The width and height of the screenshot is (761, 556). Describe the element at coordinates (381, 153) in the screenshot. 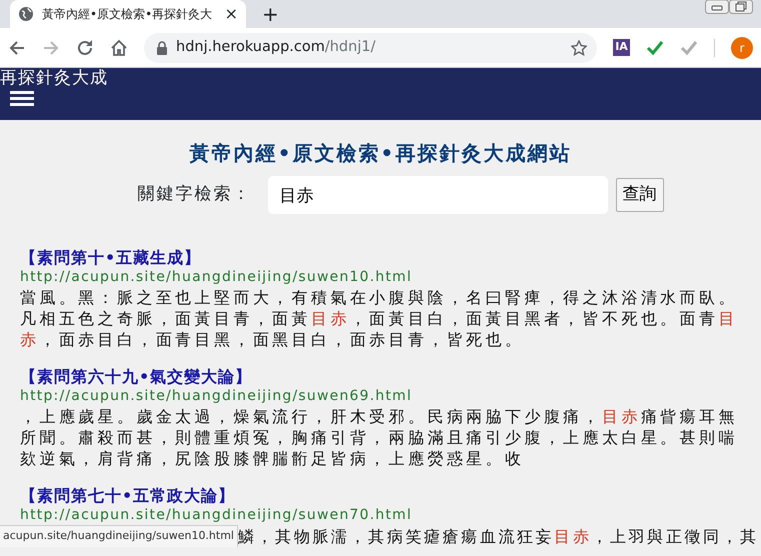

I see `page-title: 黃帝內經•原文檢索•再探針灸大成網站` at that location.